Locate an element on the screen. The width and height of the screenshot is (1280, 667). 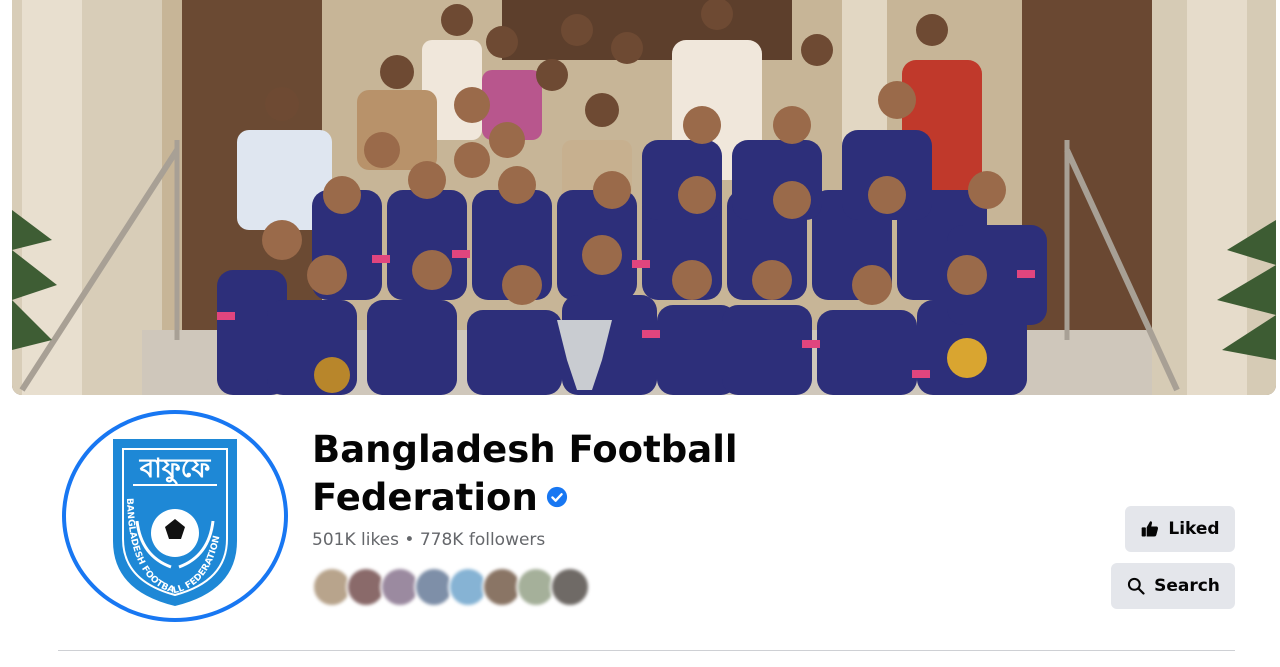
verified-badge-icon is located at coordinates (556, 496).